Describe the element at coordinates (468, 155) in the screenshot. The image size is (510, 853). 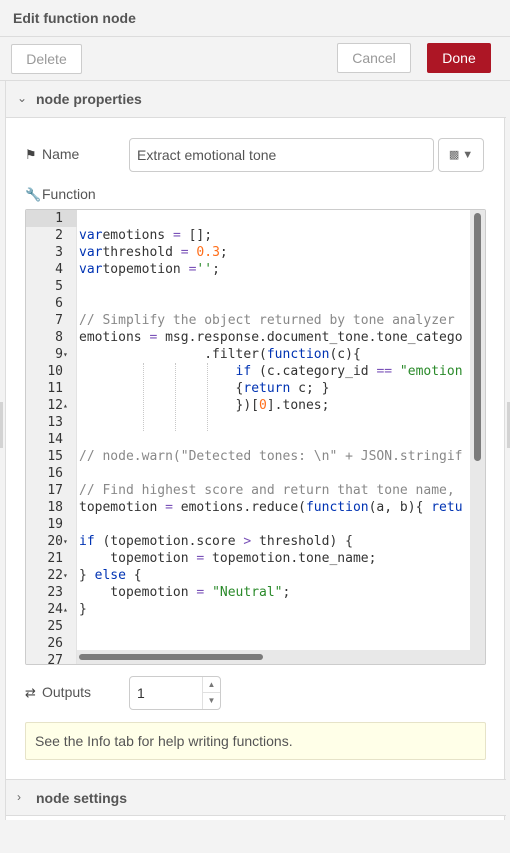
I see `caret-down-icon: ▼` at that location.